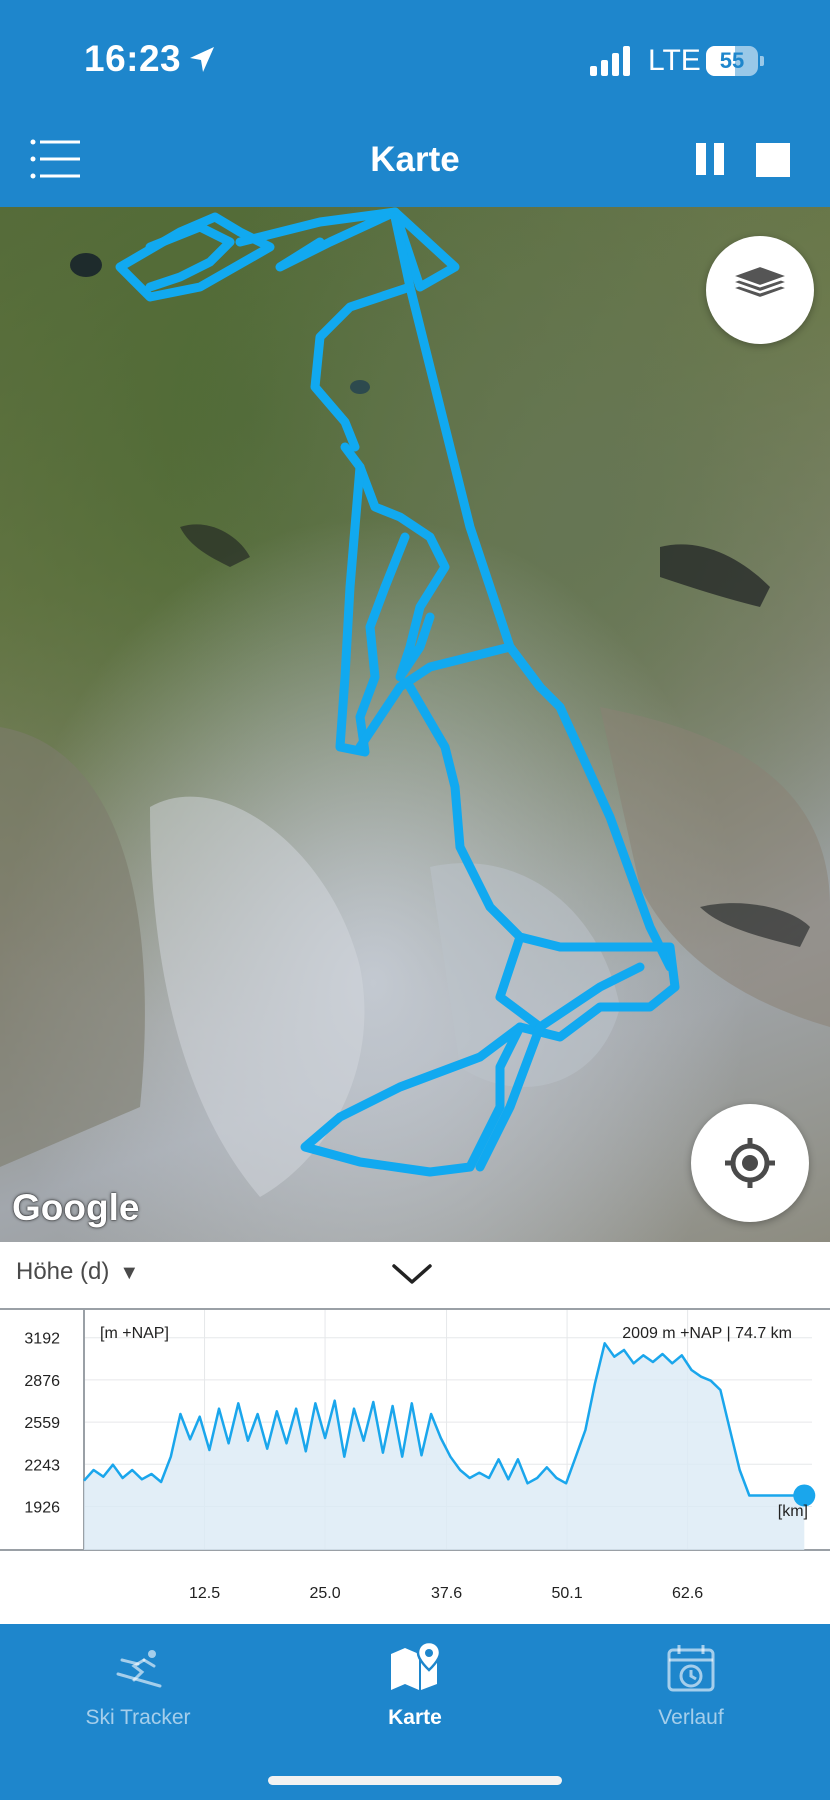 The height and width of the screenshot is (1800, 830). I want to click on calendar-clock-icon, so click(691, 1668).